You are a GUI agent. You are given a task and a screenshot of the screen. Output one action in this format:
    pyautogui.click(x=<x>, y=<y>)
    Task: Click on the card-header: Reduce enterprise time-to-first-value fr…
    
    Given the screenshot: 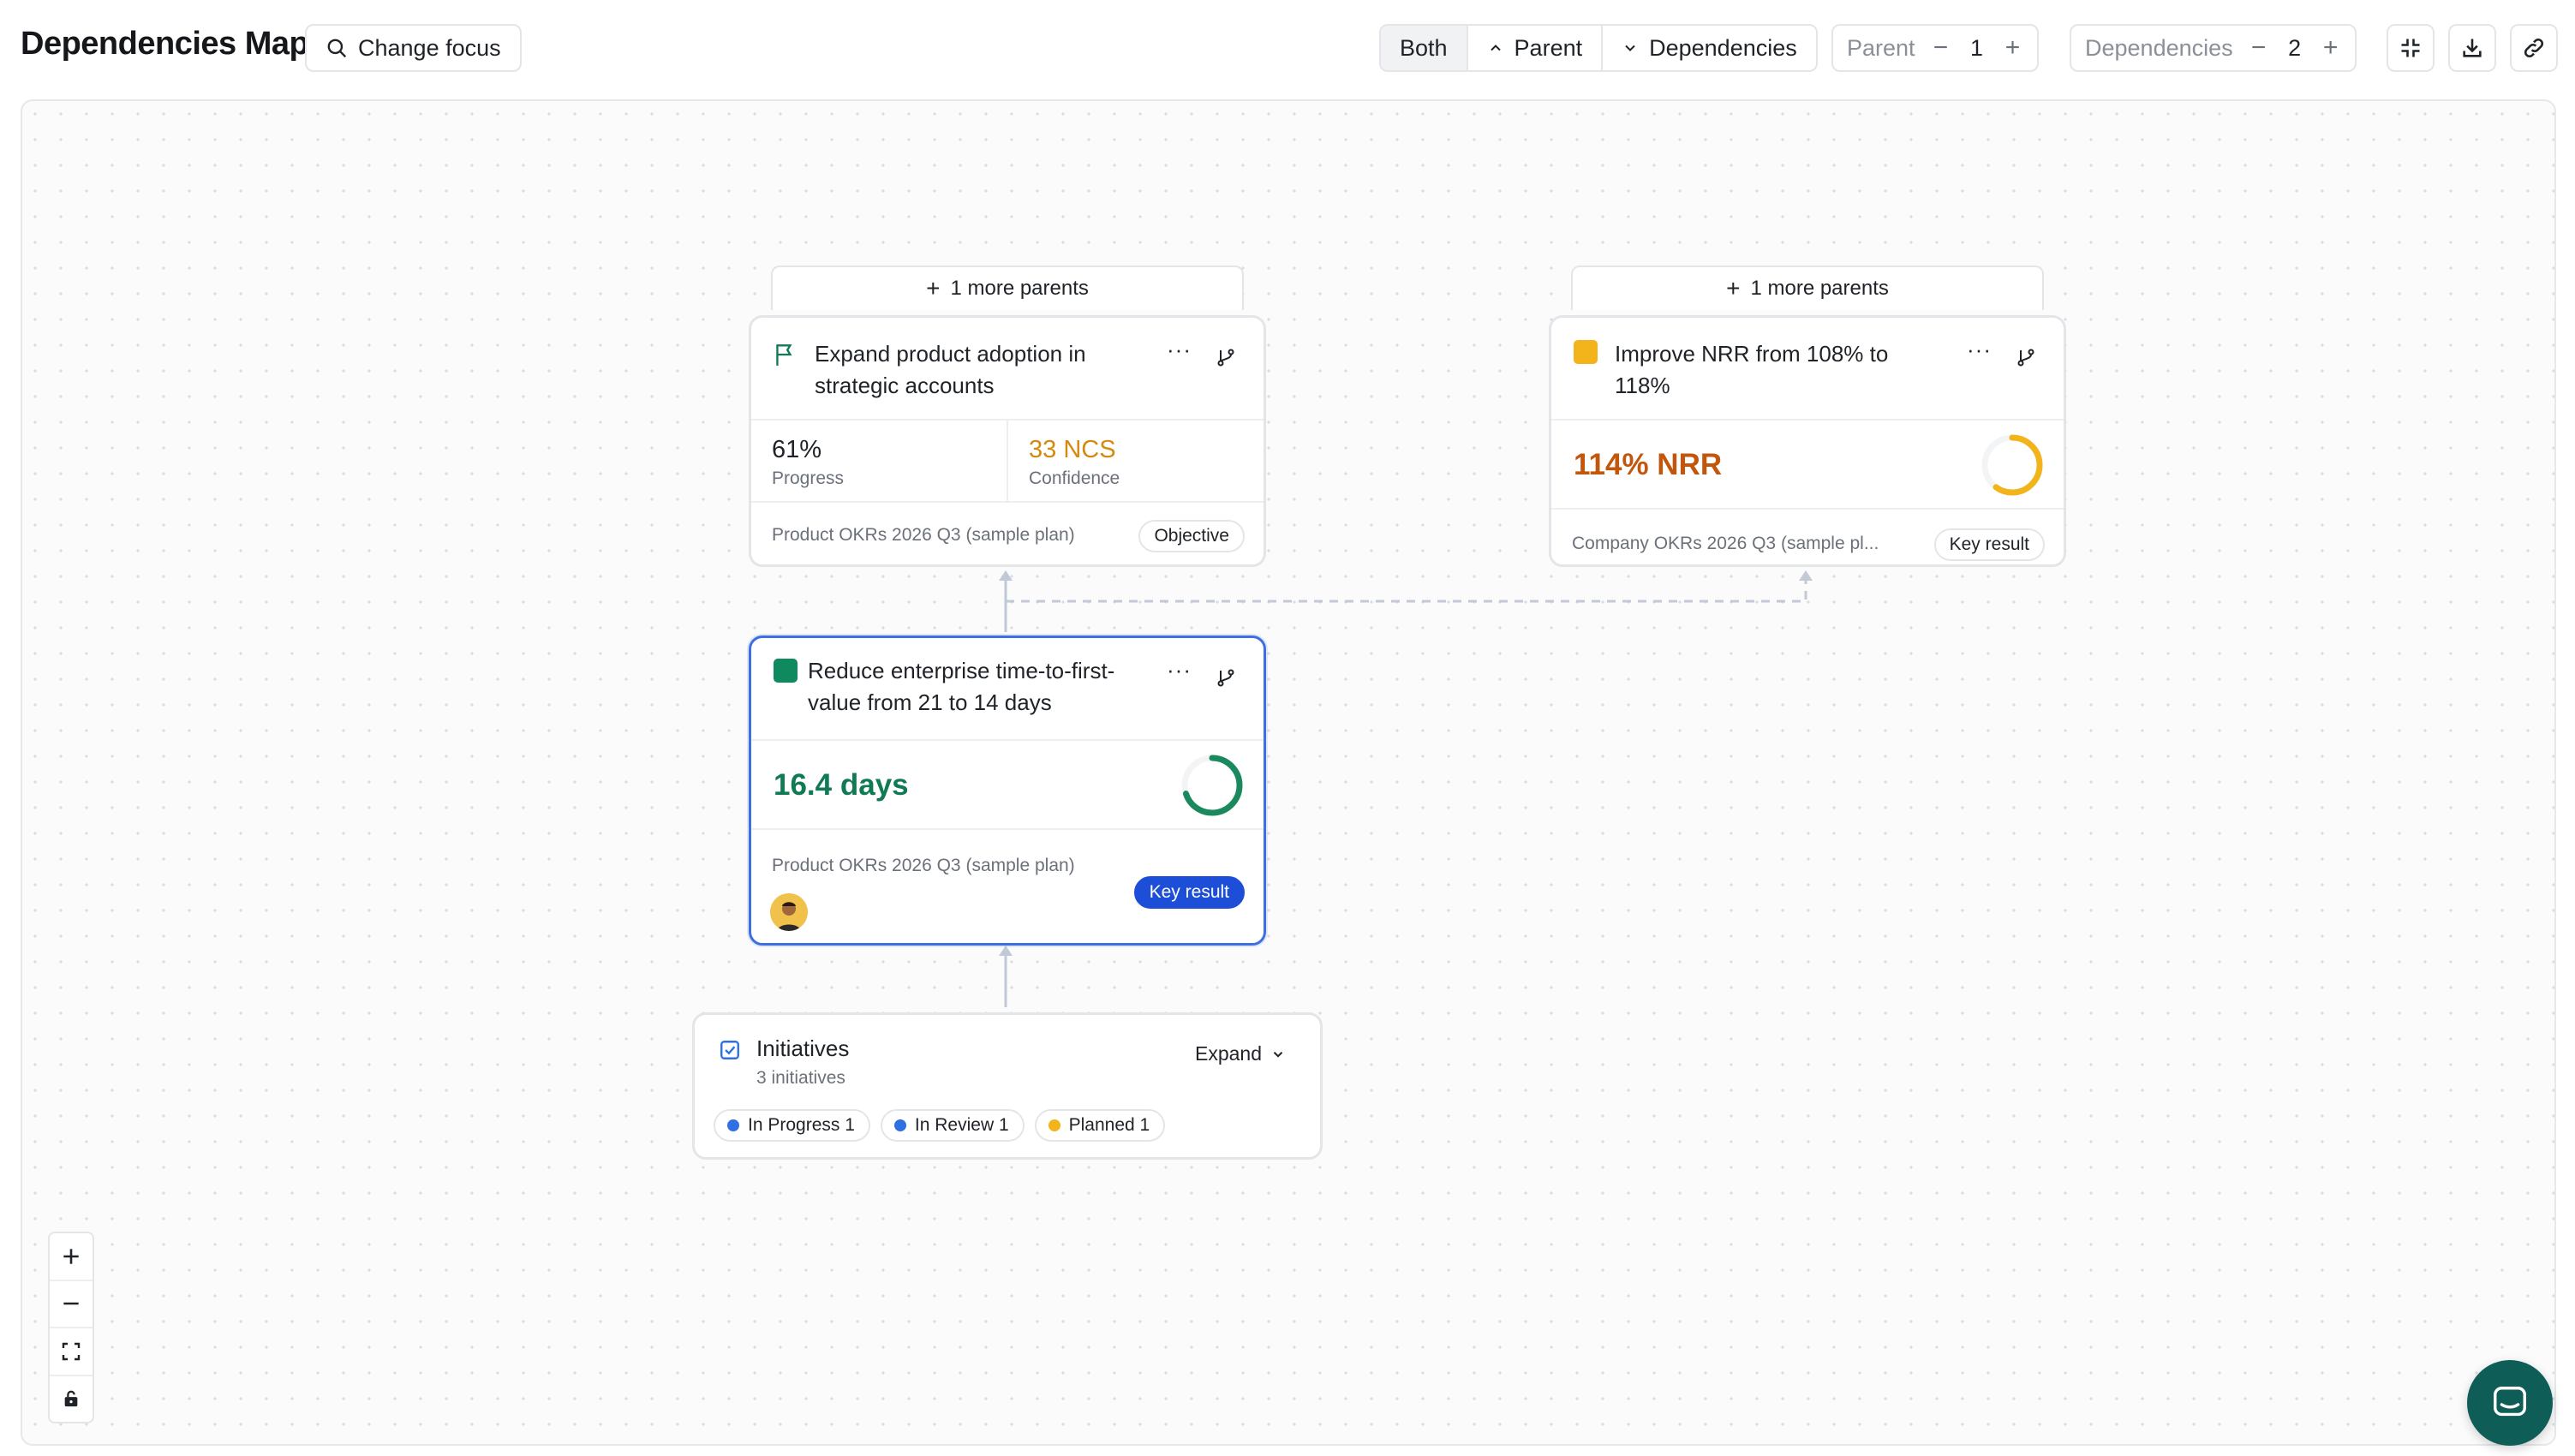 What is the action you would take?
    pyautogui.click(x=1008, y=690)
    